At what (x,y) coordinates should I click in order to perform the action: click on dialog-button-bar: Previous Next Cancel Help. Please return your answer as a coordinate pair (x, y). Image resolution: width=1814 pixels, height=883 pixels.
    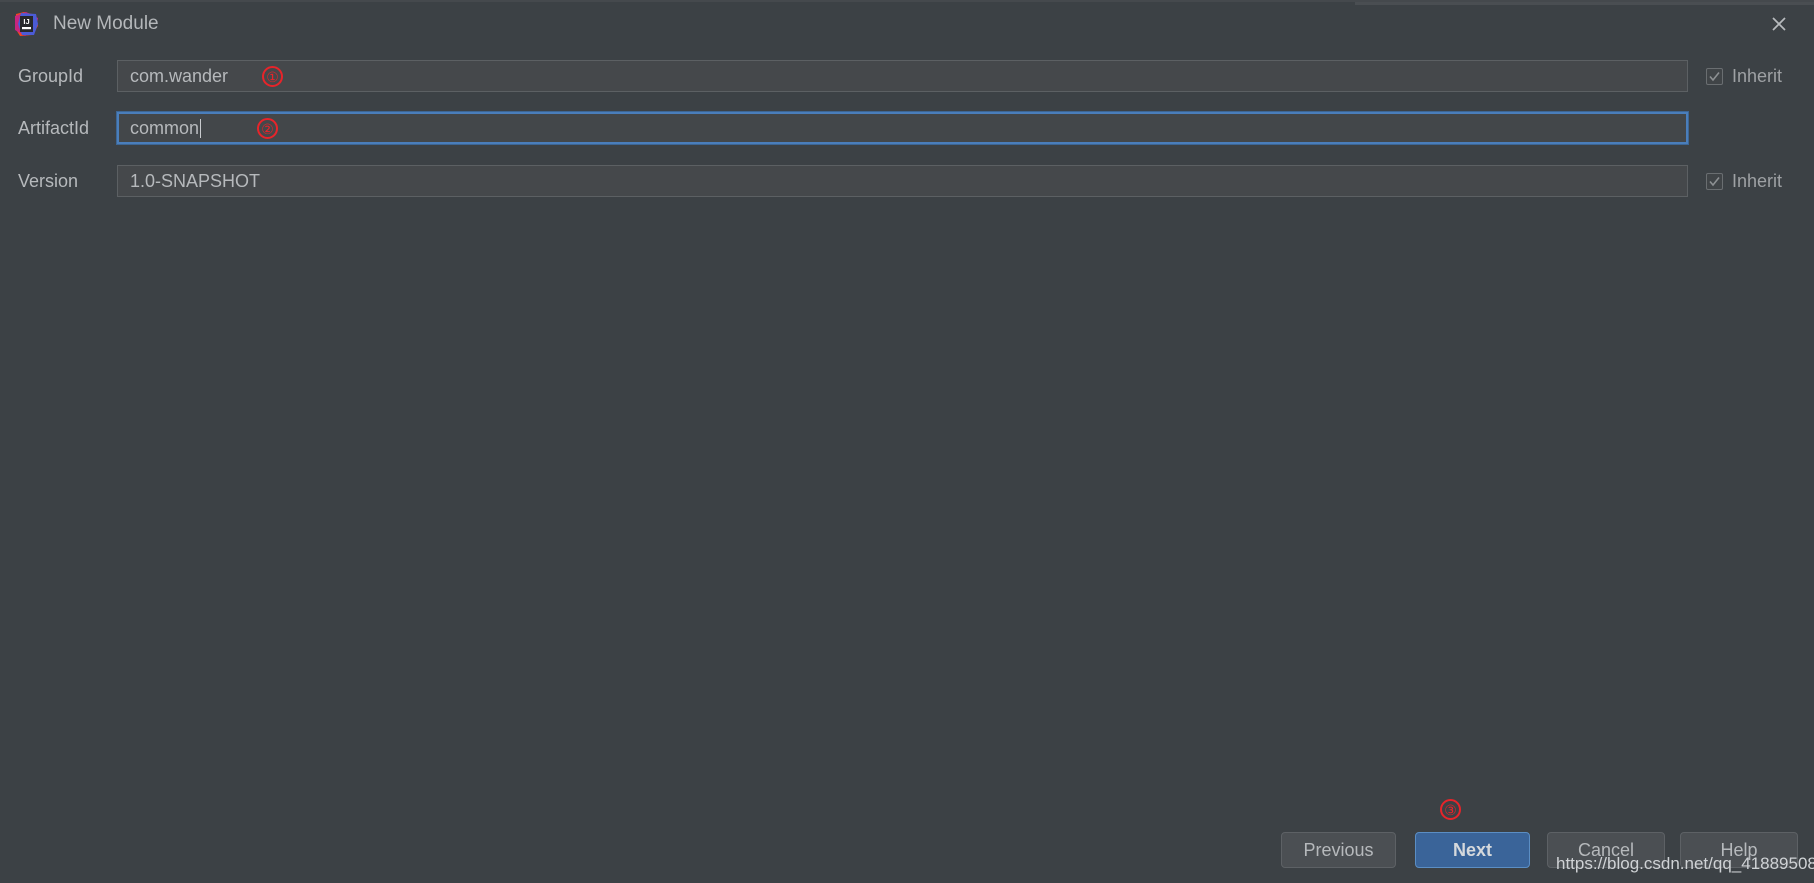
    Looking at the image, I should click on (907, 854).